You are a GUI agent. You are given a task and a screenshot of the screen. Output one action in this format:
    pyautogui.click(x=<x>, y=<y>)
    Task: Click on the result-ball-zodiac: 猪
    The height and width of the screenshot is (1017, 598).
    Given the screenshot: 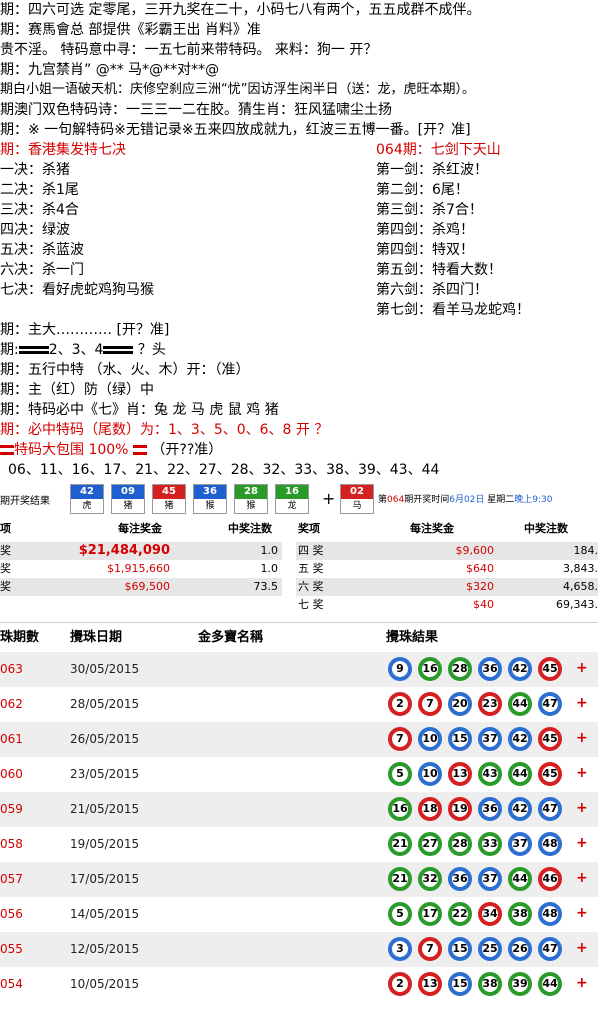 What is the action you would take?
    pyautogui.click(x=128, y=506)
    